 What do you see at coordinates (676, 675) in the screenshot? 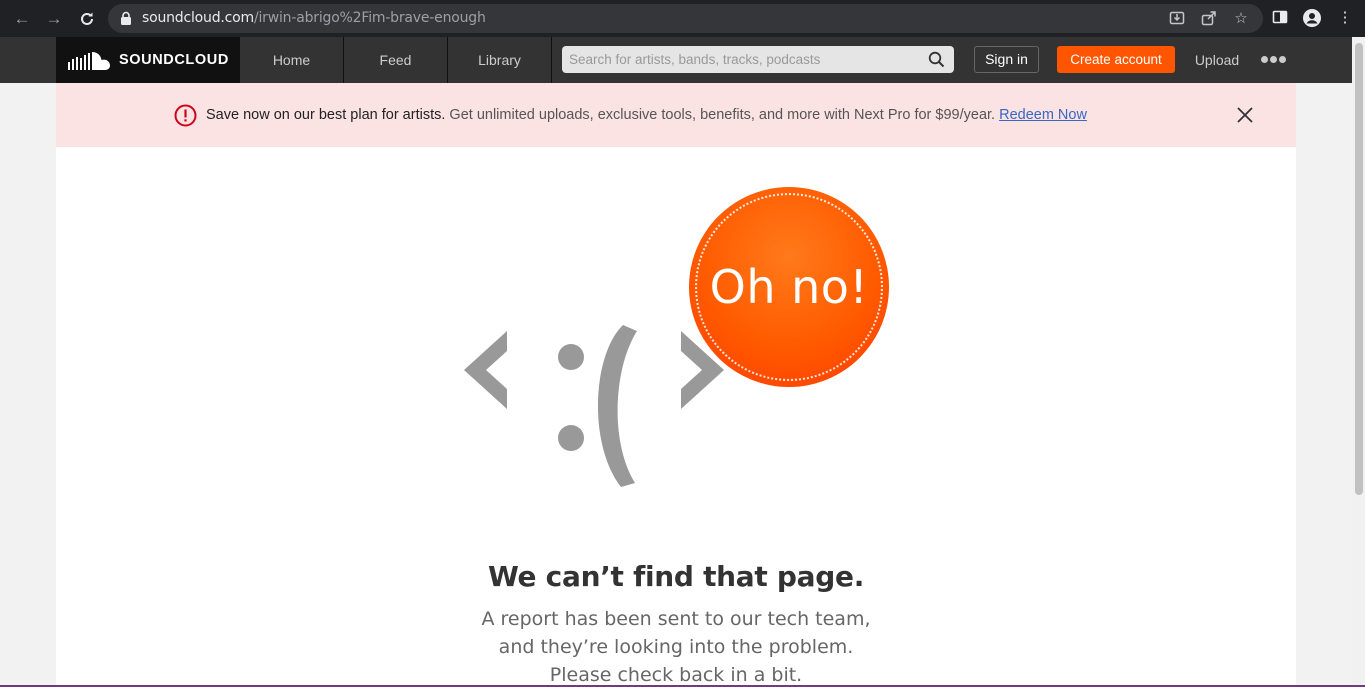
I see `error-line-3: Please check back in a bit.` at bounding box center [676, 675].